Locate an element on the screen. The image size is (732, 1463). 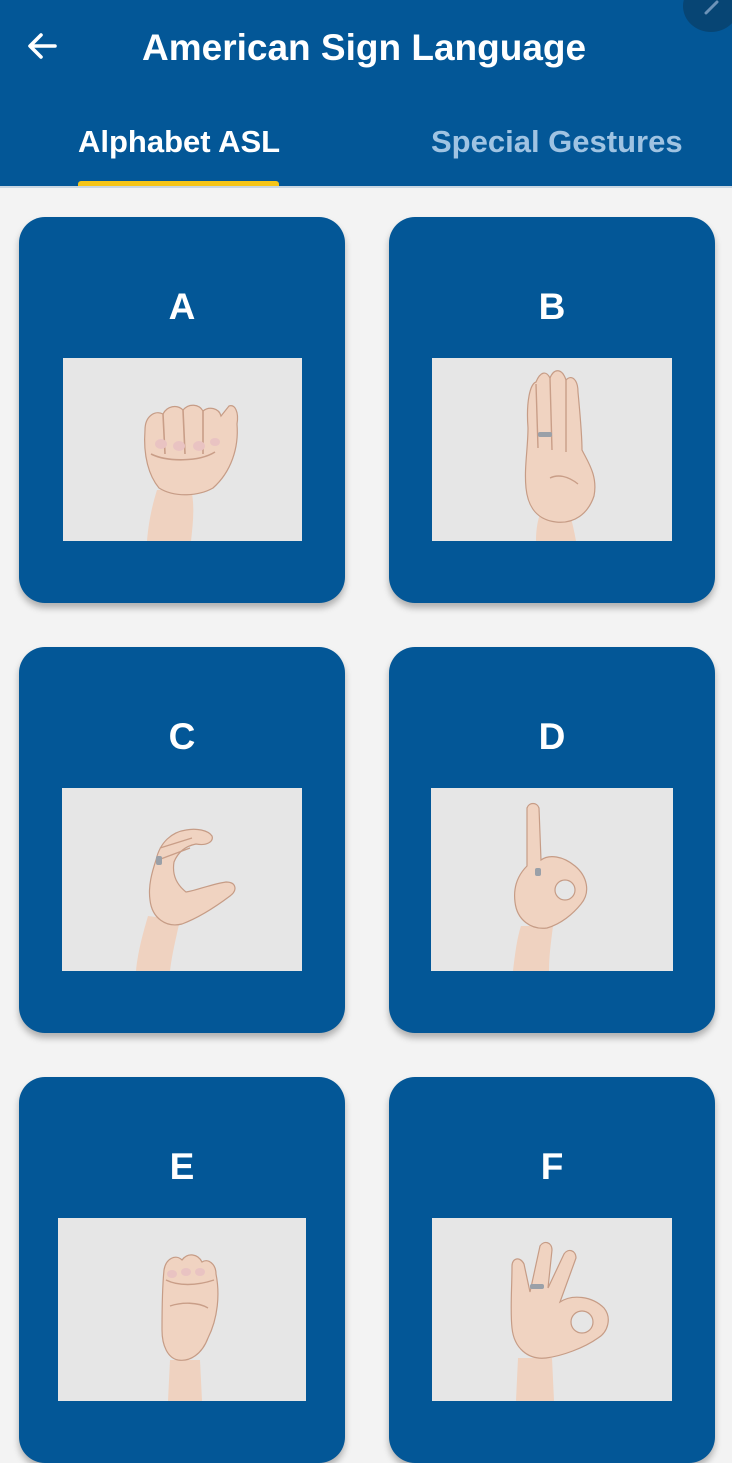
card-letter: D is located at coordinates (552, 736).